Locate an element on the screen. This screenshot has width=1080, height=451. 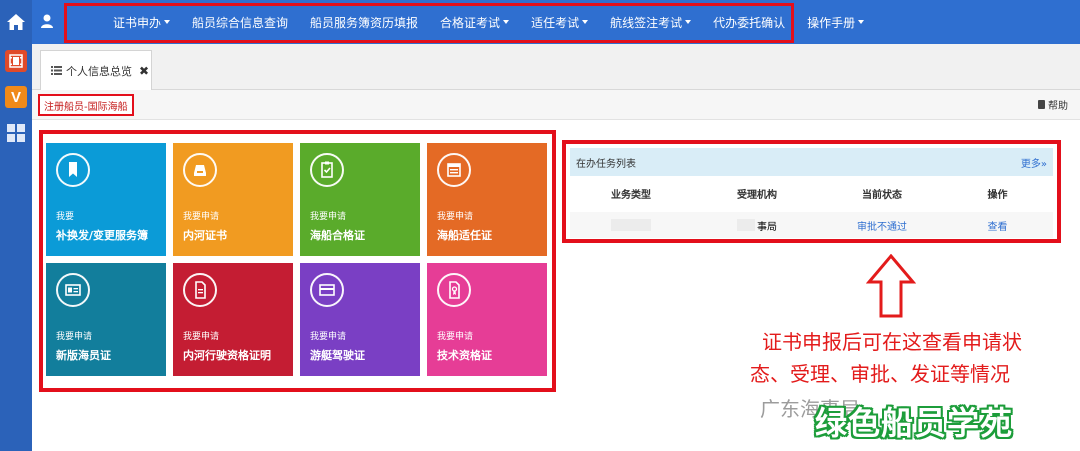
book-icon is located at coordinates (1041, 104).